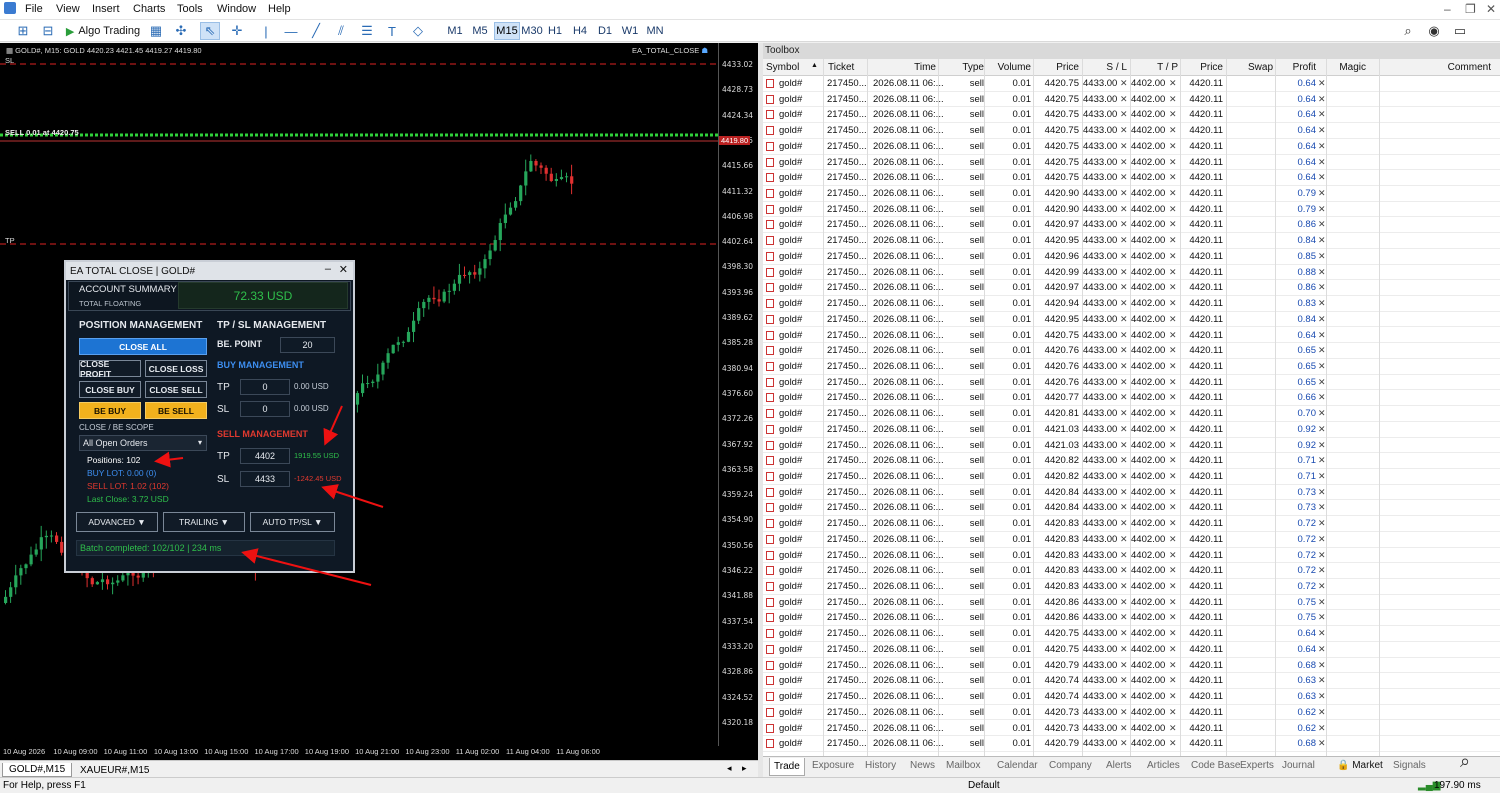  I want to click on tab-exposure: Exposure, so click(833, 765).